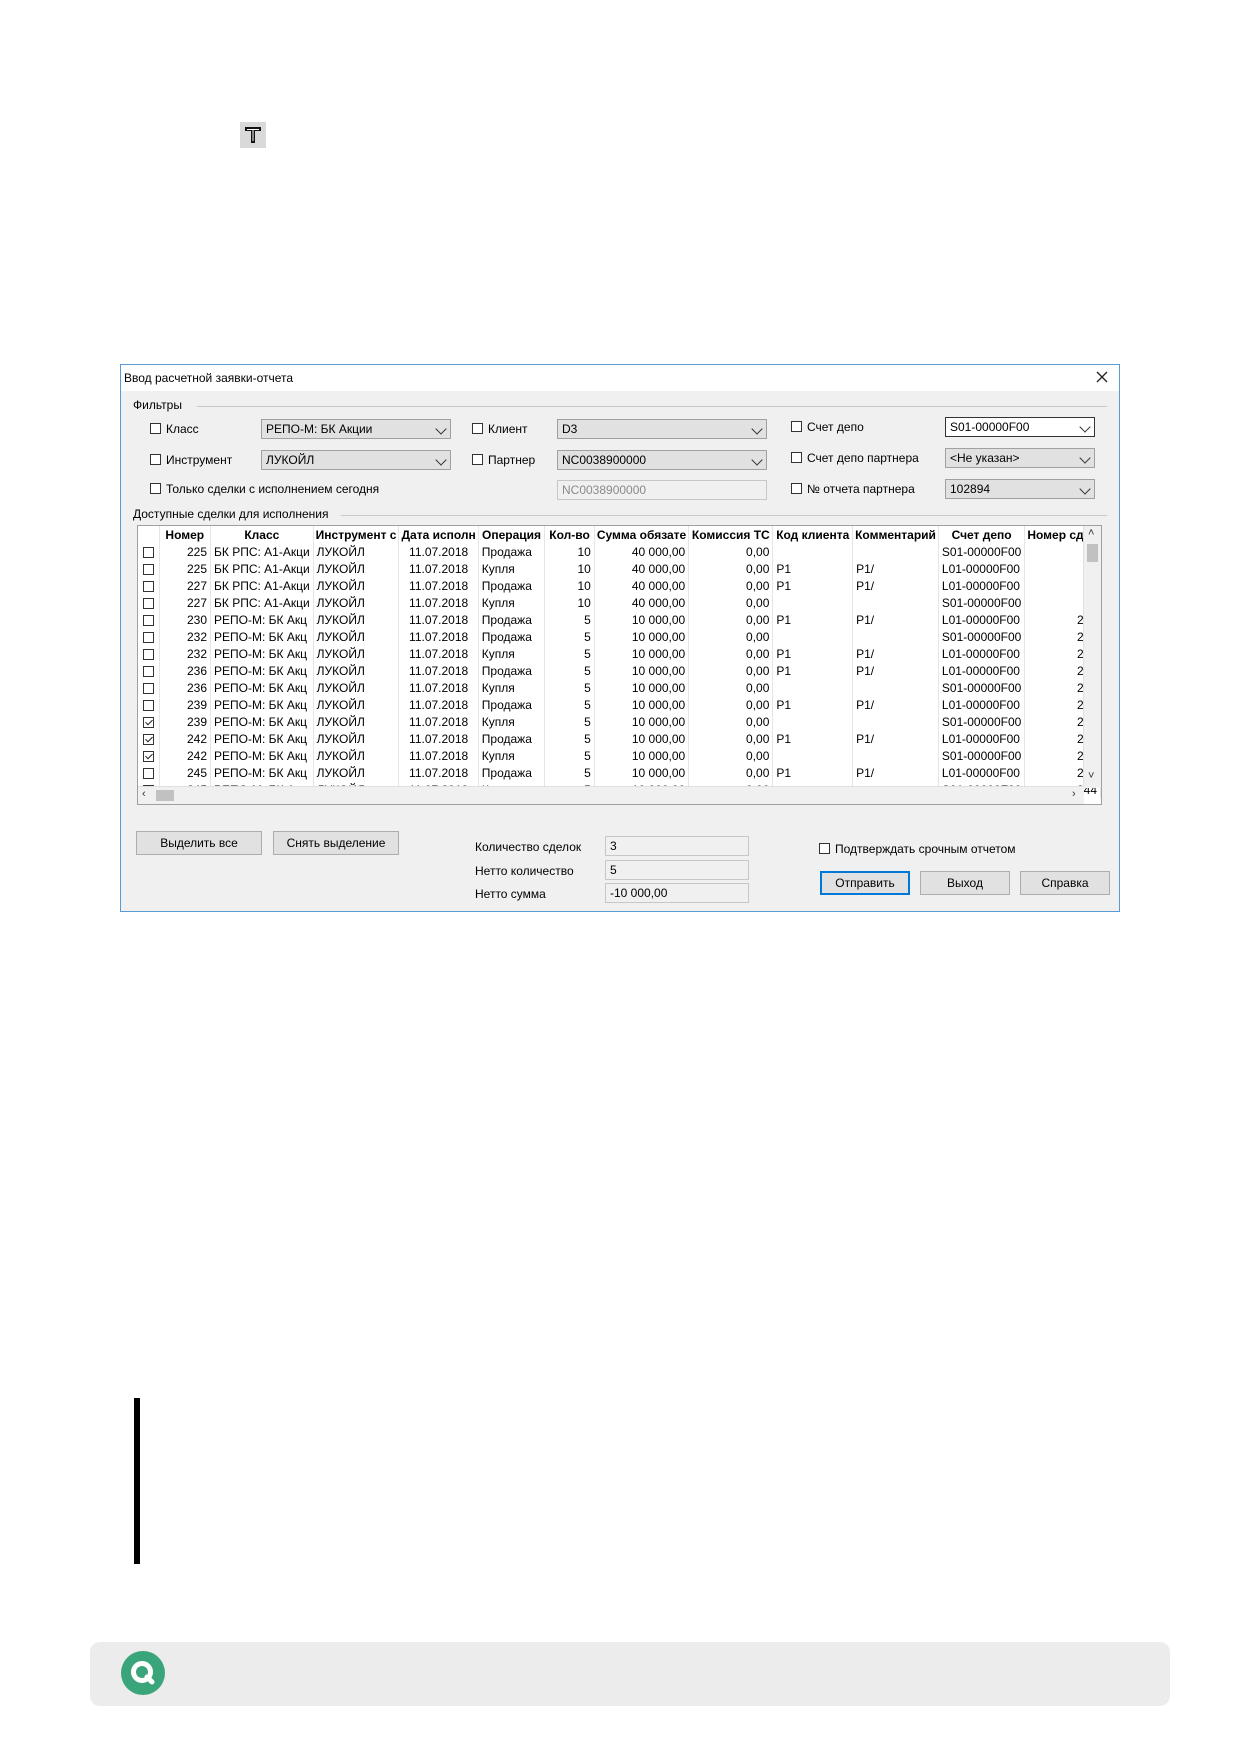 The width and height of the screenshot is (1240, 1754). I want to click on text-tool-icon, so click(253, 135).